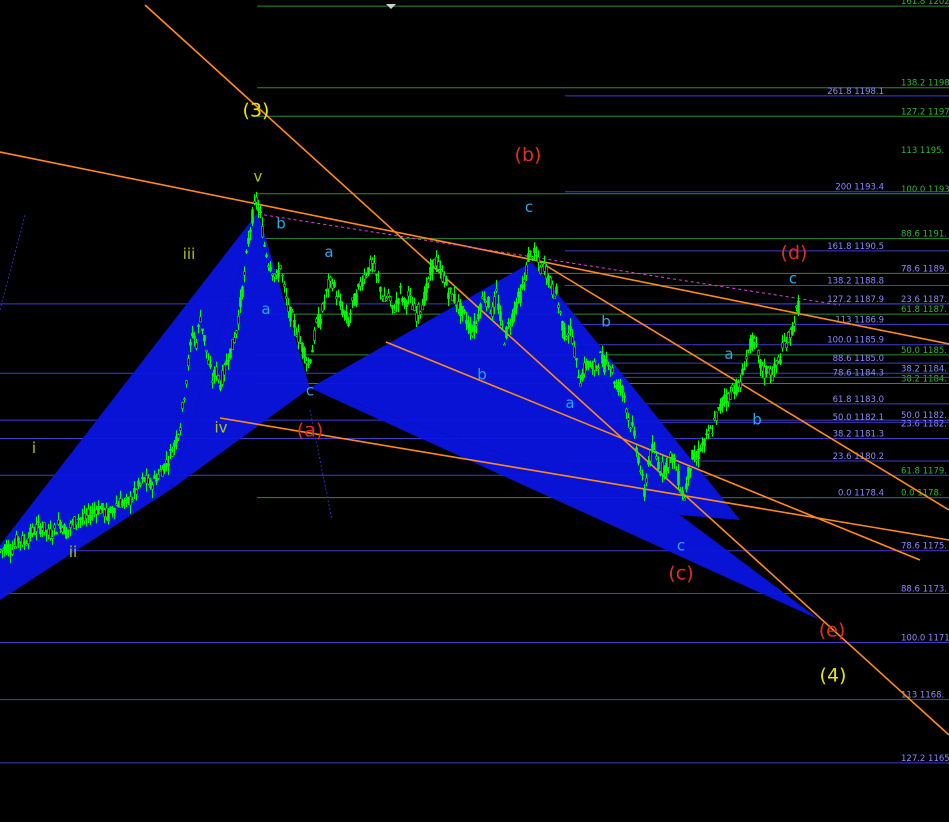  Describe the element at coordinates (924, 424) in the screenshot. I see `fib-label-right: 23.6 1182.` at that location.